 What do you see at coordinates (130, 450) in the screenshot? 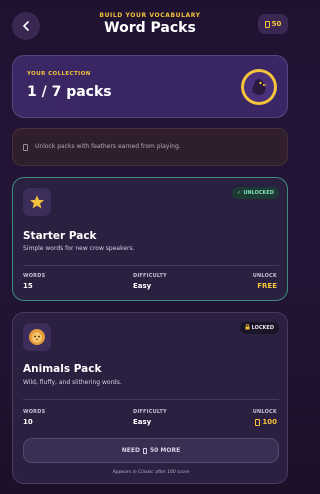
I see `need-button-label: NEED` at bounding box center [130, 450].